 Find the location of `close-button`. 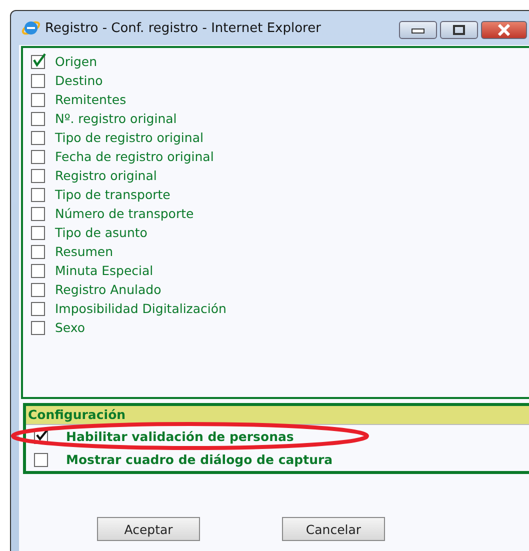

close-button is located at coordinates (504, 30).